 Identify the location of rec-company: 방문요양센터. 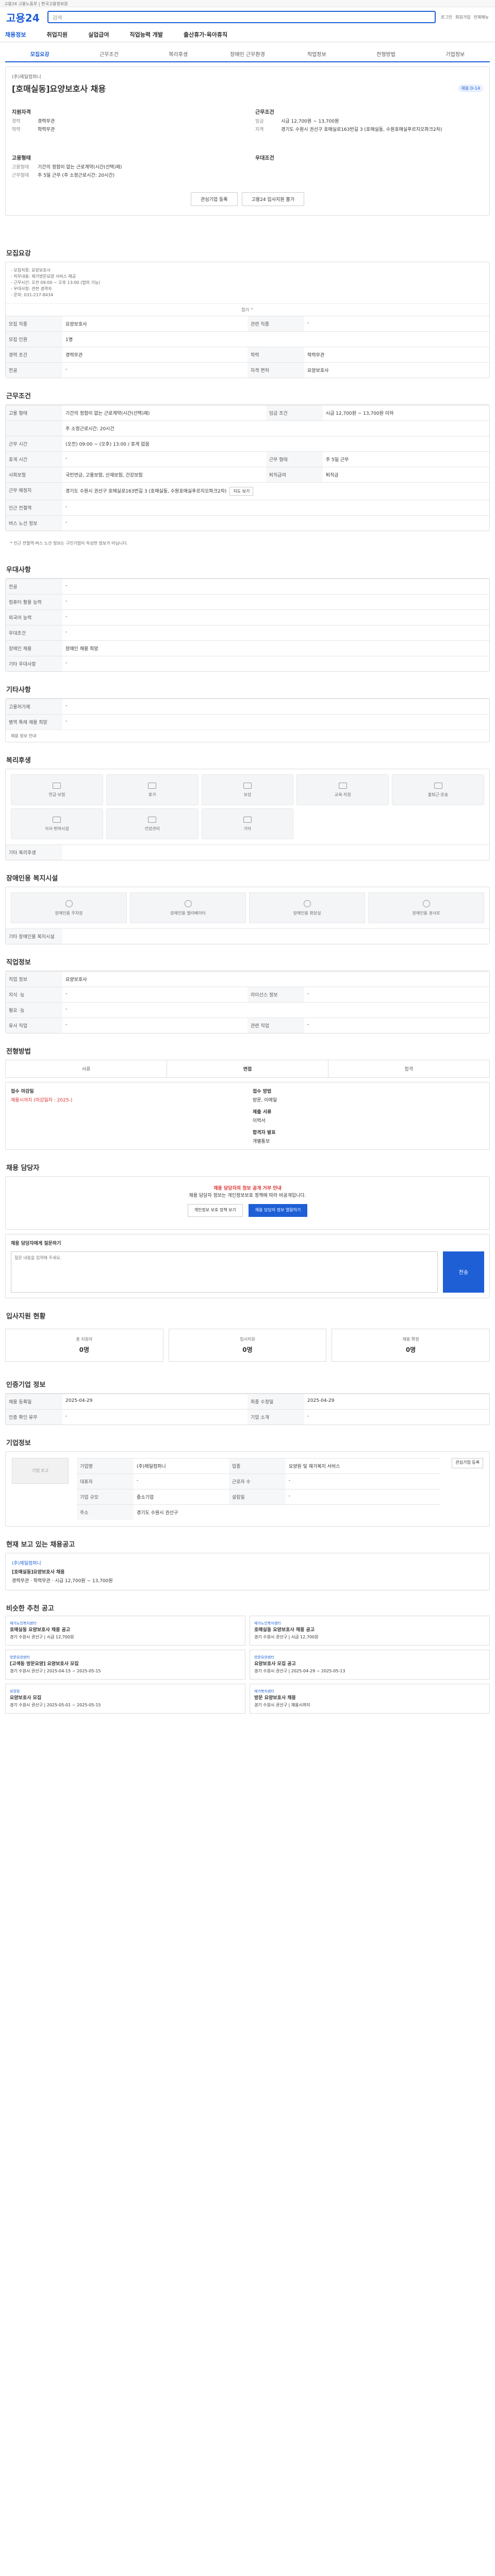
(20, 1657).